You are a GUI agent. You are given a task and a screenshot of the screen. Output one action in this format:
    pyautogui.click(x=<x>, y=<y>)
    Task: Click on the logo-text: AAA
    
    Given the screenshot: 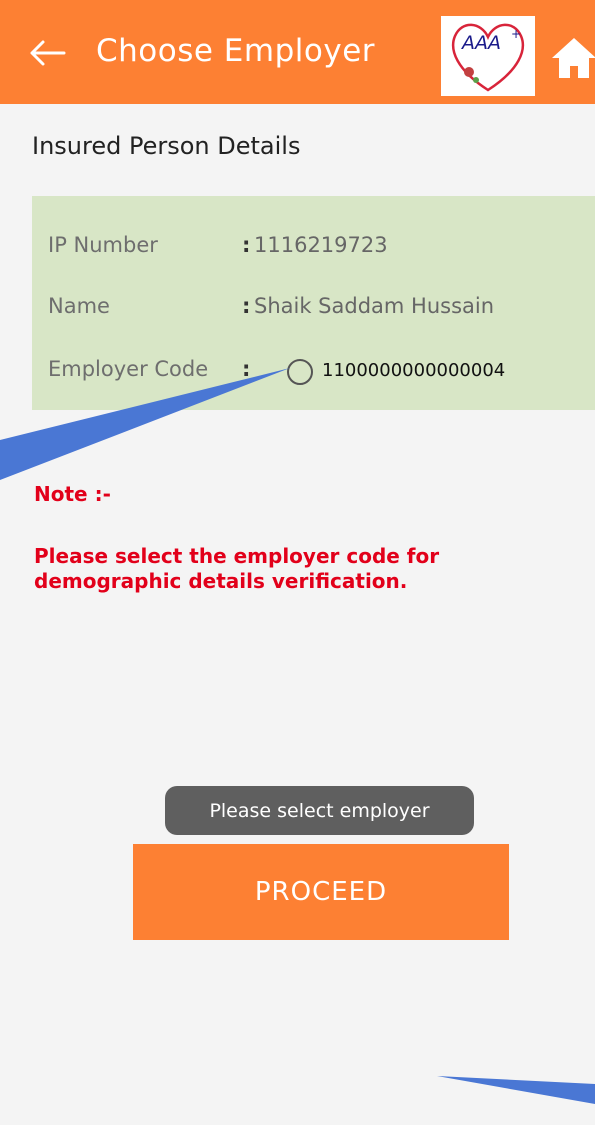 What is the action you would take?
    pyautogui.click(x=480, y=43)
    